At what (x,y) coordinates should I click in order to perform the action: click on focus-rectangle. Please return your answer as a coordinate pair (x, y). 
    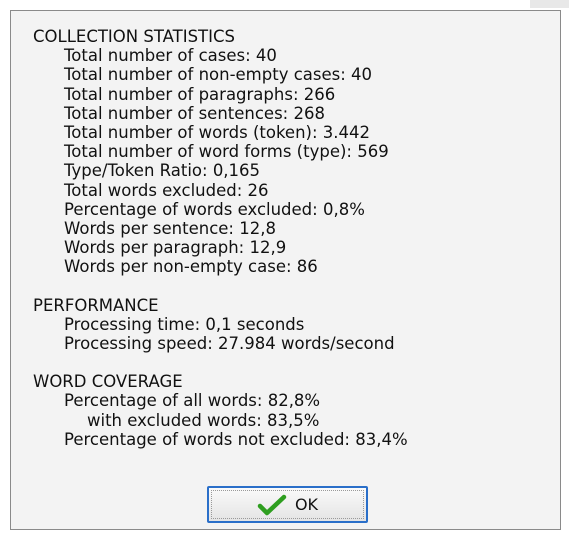
    Looking at the image, I should click on (287, 504).